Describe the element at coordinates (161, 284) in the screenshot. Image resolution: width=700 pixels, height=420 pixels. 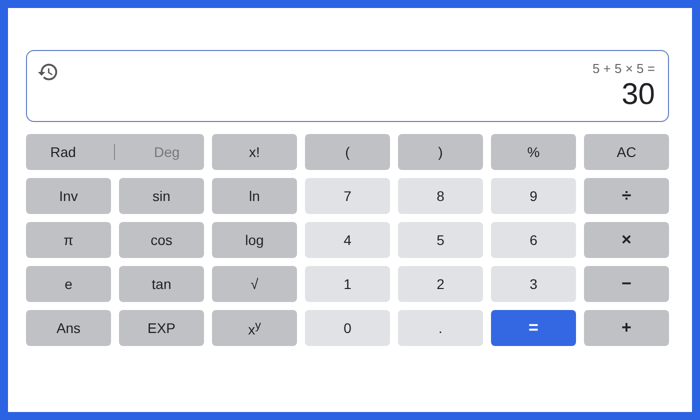
I see `function-key: tan` at that location.